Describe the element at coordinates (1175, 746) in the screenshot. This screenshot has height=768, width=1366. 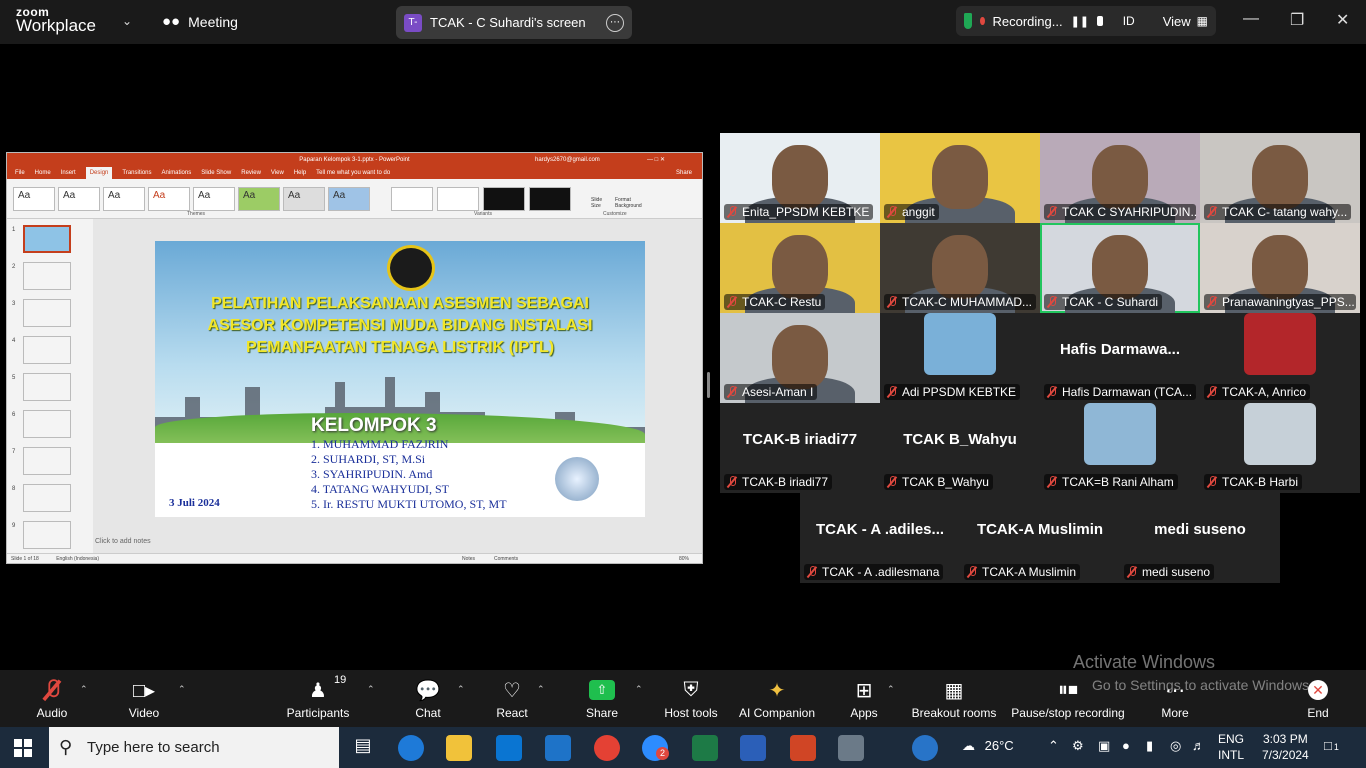
I see `wifi-icon: ◎` at that location.